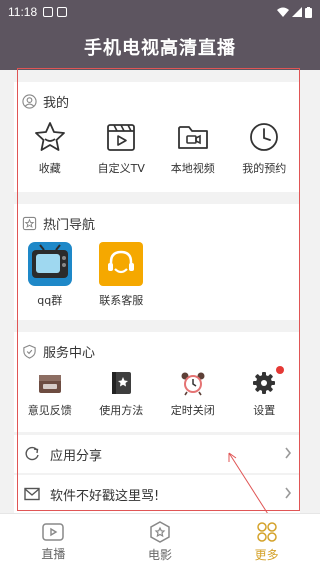  Describe the element at coordinates (308, 12) in the screenshot. I see `battery-icon` at that location.